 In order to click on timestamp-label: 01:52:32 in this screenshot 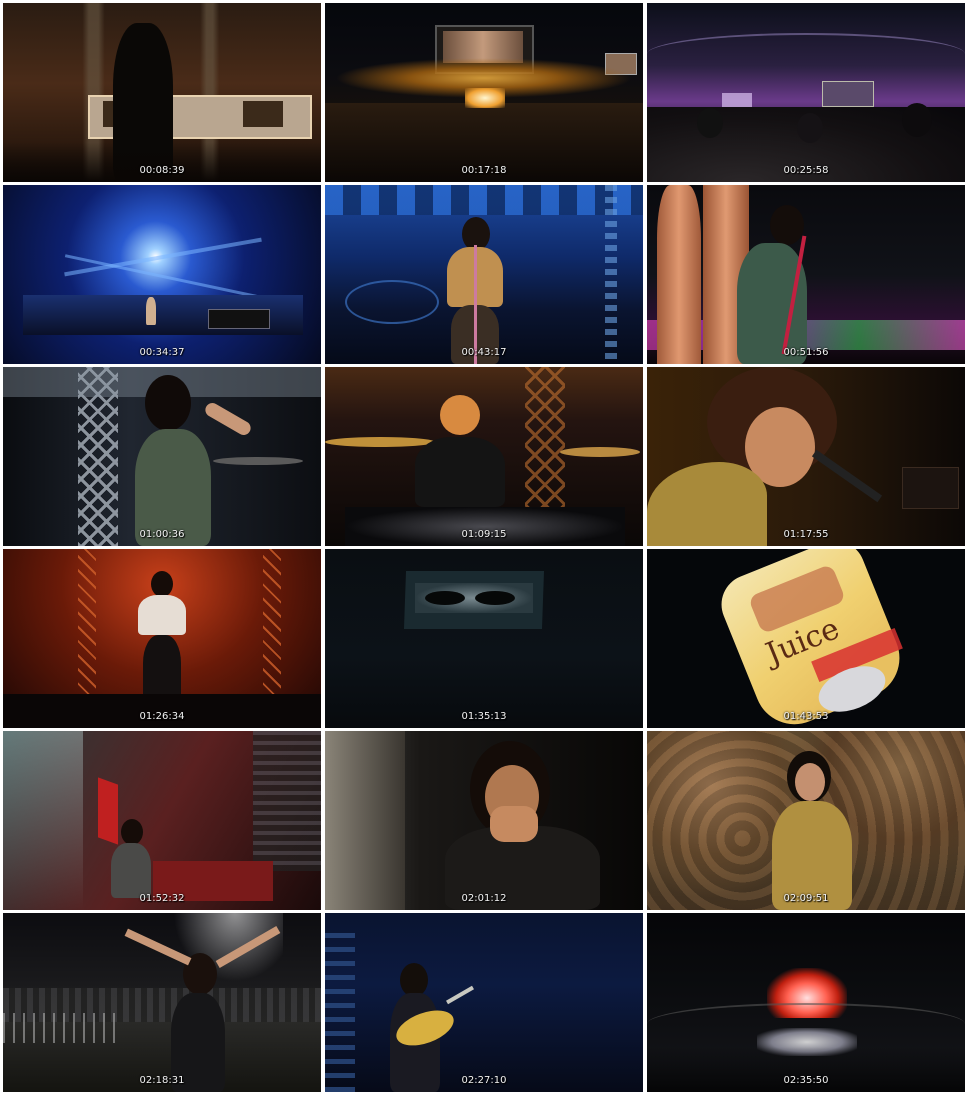, I will do `click(162, 898)`.